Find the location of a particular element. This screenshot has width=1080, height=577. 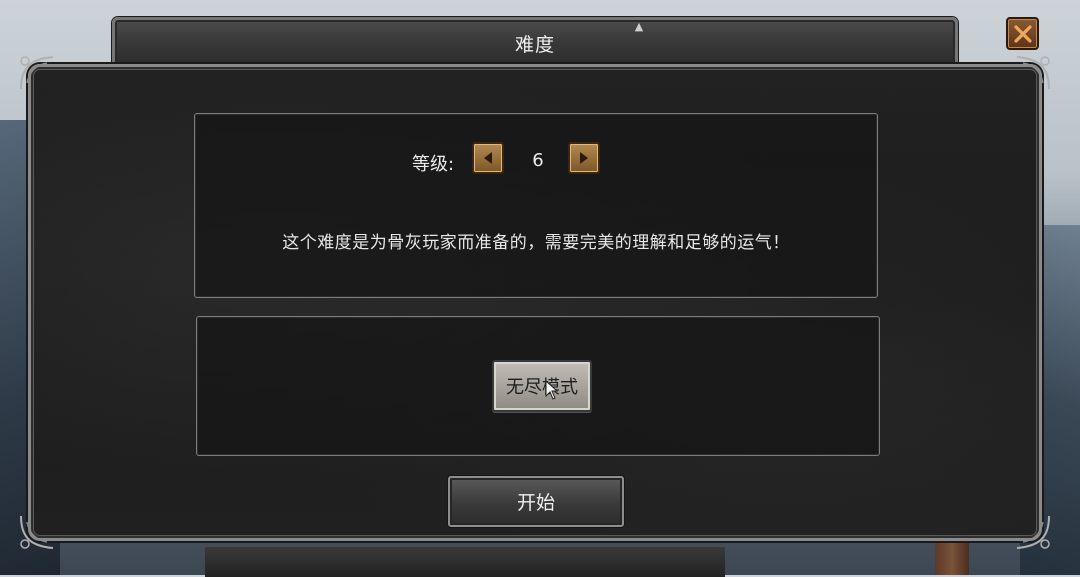

close-x-icon is located at coordinates (1022, 33).